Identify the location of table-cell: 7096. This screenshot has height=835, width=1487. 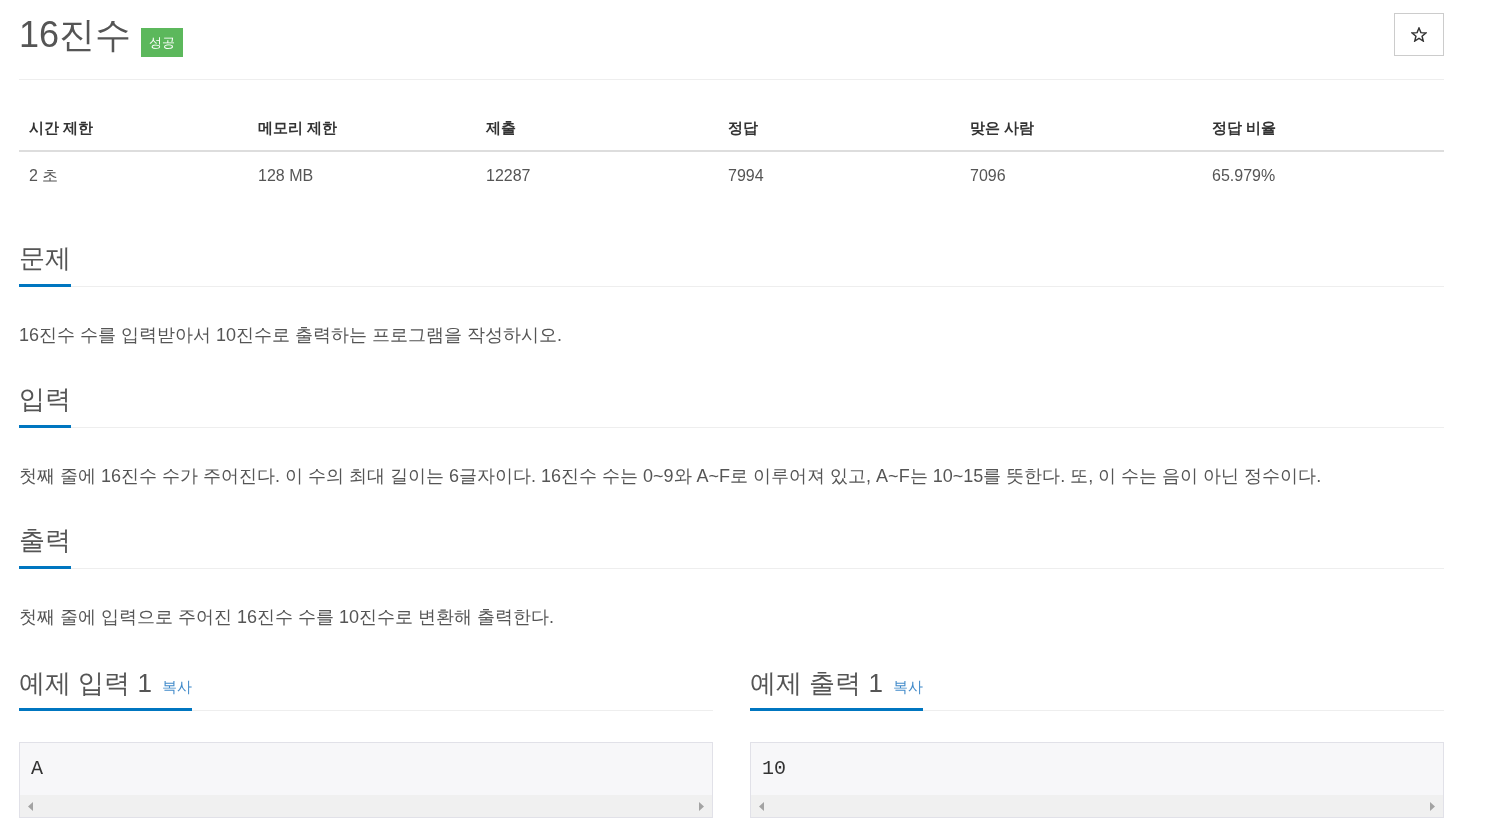
(988, 175).